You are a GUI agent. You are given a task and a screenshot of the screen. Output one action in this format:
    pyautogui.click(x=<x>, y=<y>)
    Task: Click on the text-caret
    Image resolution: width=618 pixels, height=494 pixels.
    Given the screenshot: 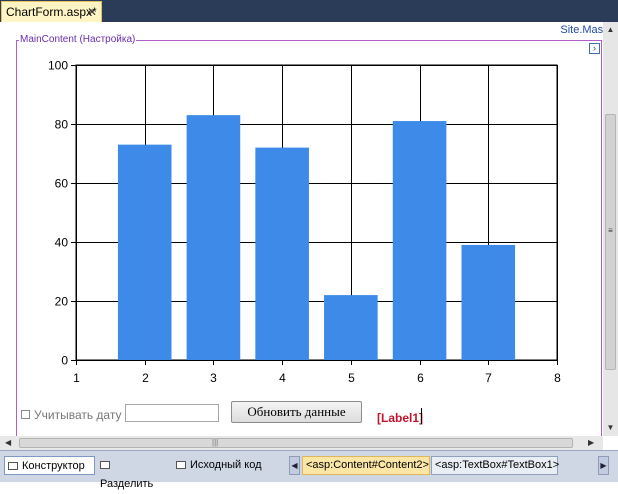 What is the action you would take?
    pyautogui.click(x=421, y=416)
    